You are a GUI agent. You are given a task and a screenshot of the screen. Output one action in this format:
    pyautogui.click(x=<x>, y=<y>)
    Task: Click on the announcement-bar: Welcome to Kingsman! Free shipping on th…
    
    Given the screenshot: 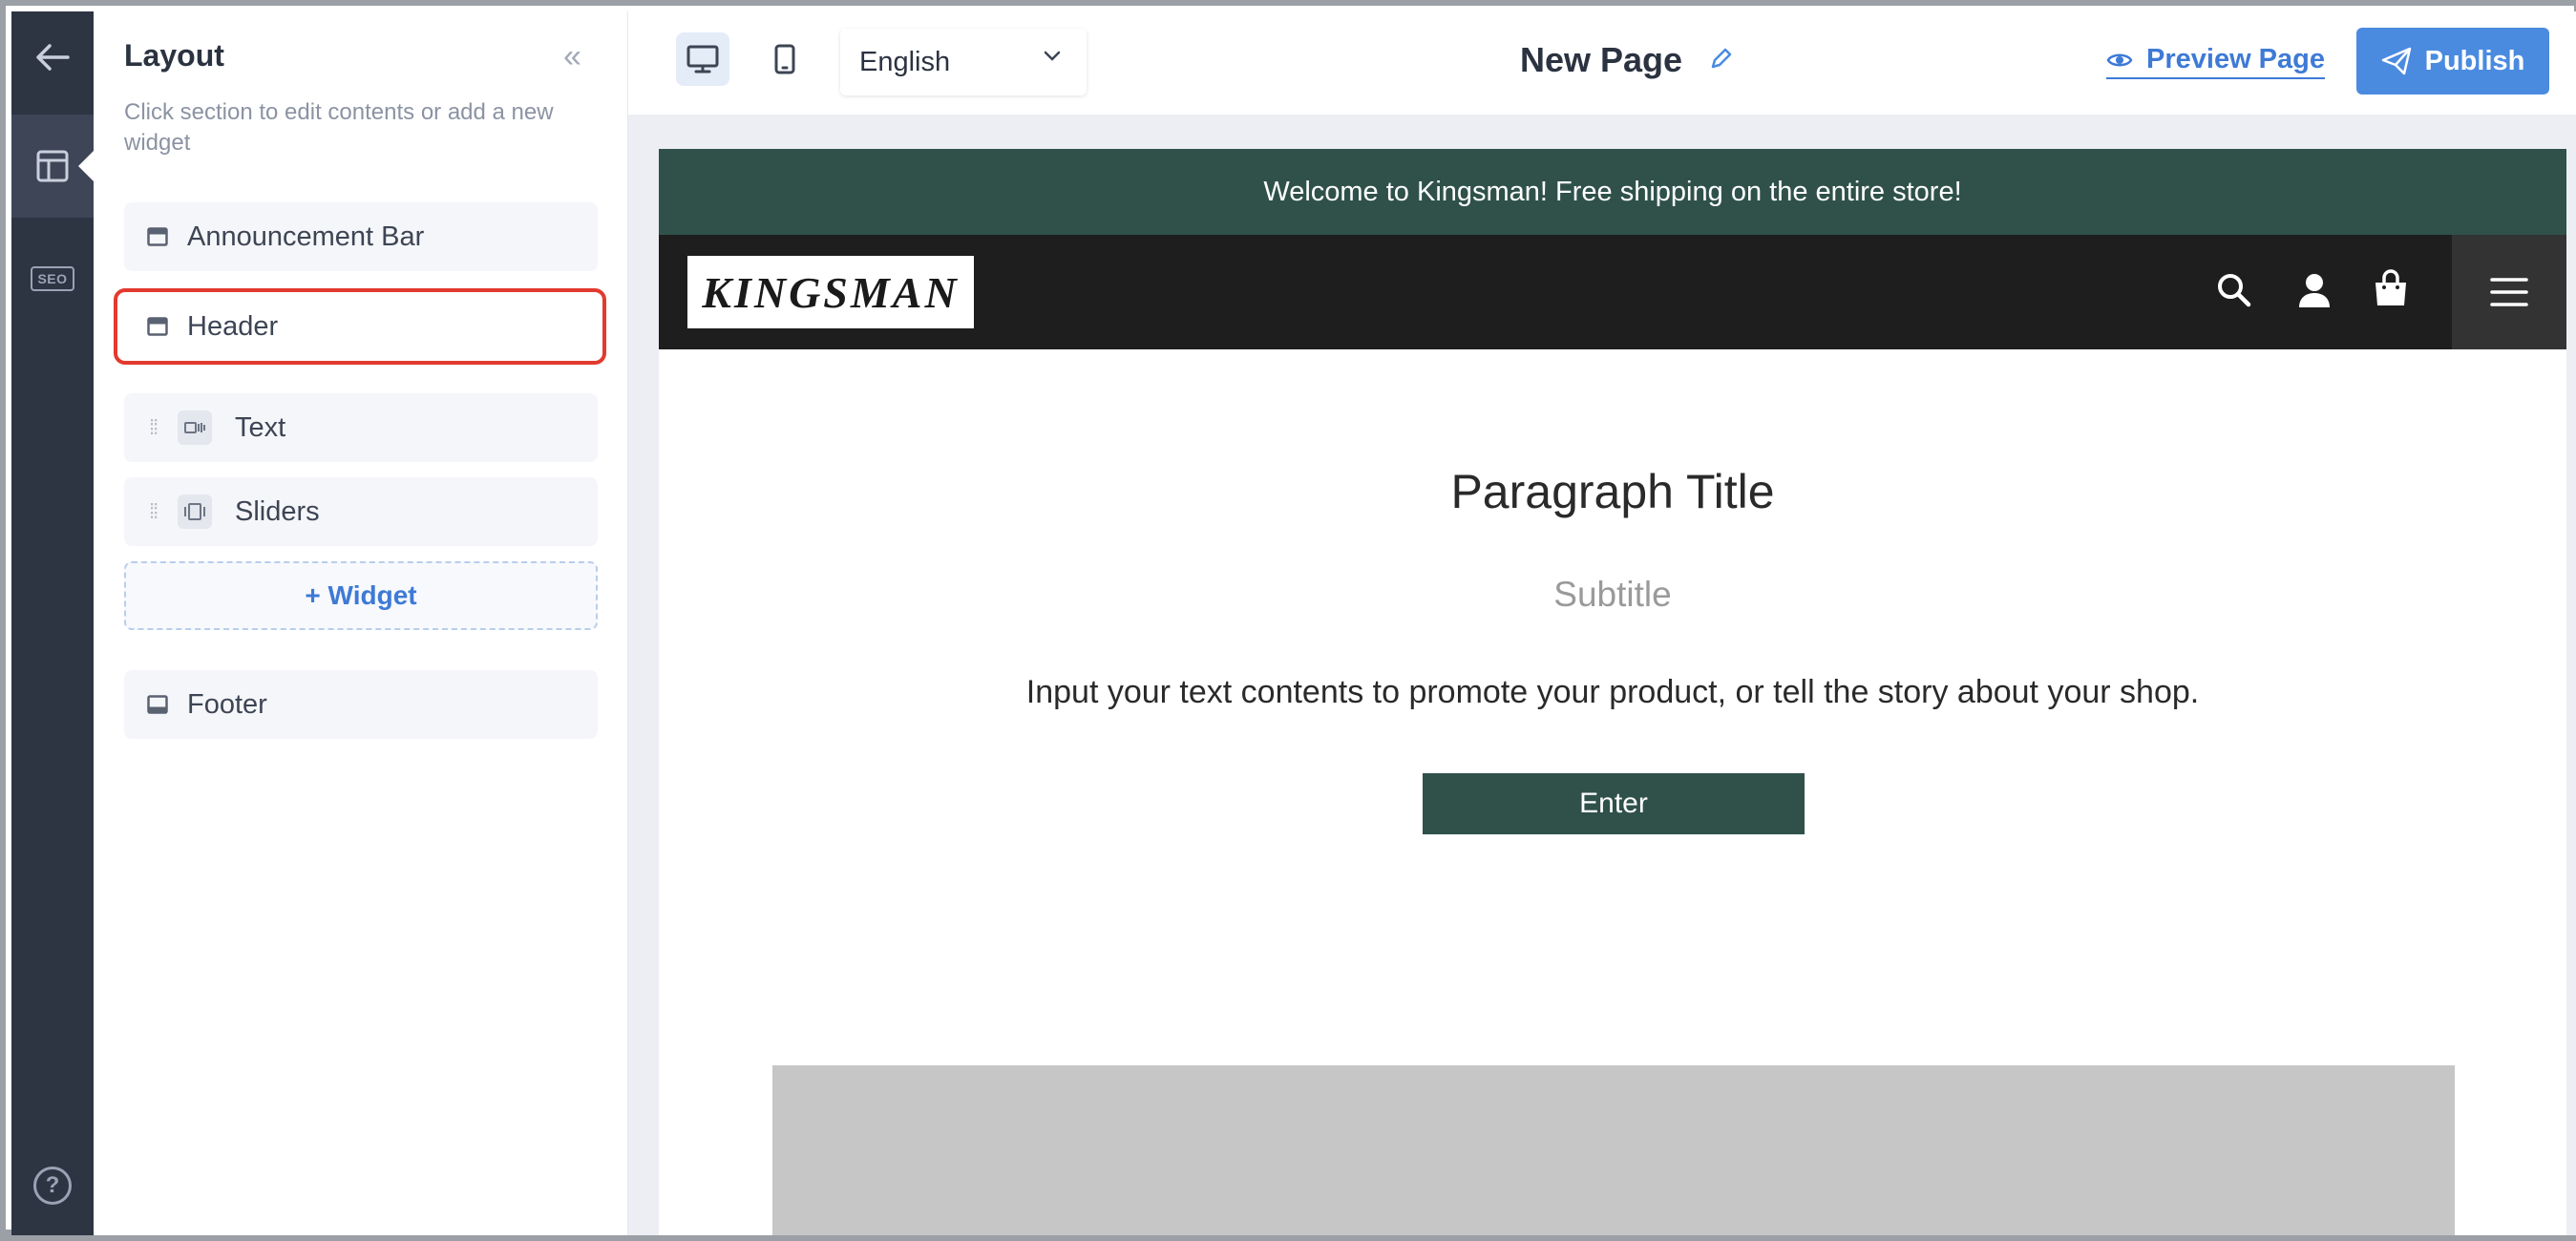 What is the action you would take?
    pyautogui.click(x=1612, y=192)
    